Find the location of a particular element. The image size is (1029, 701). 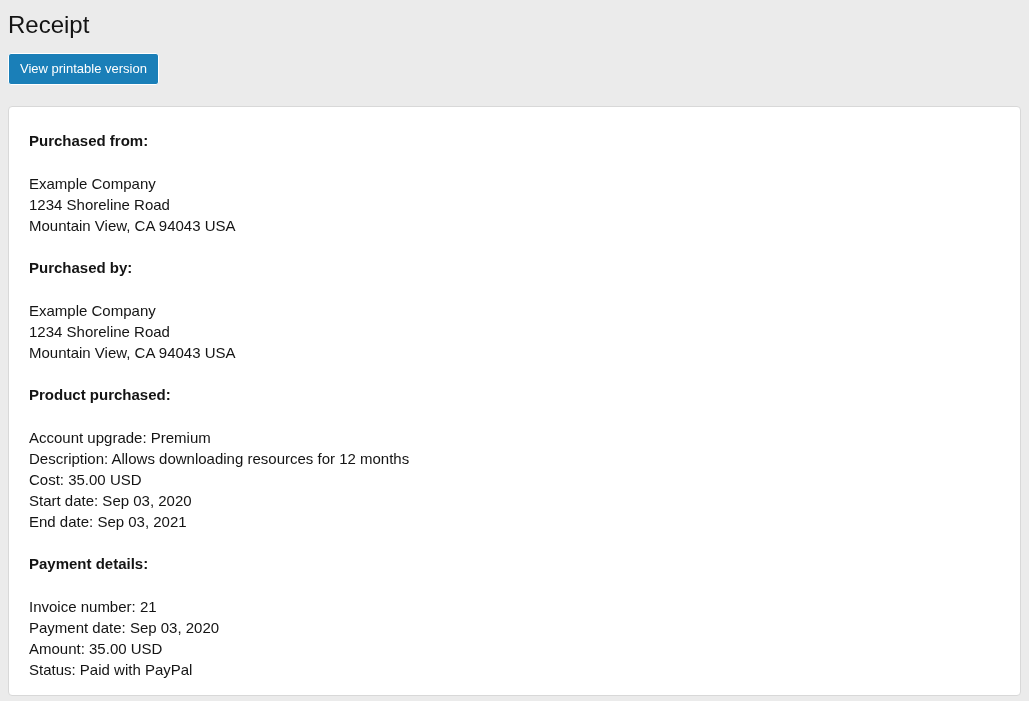

detail-line: Account upgrade: Premium is located at coordinates (120, 438).